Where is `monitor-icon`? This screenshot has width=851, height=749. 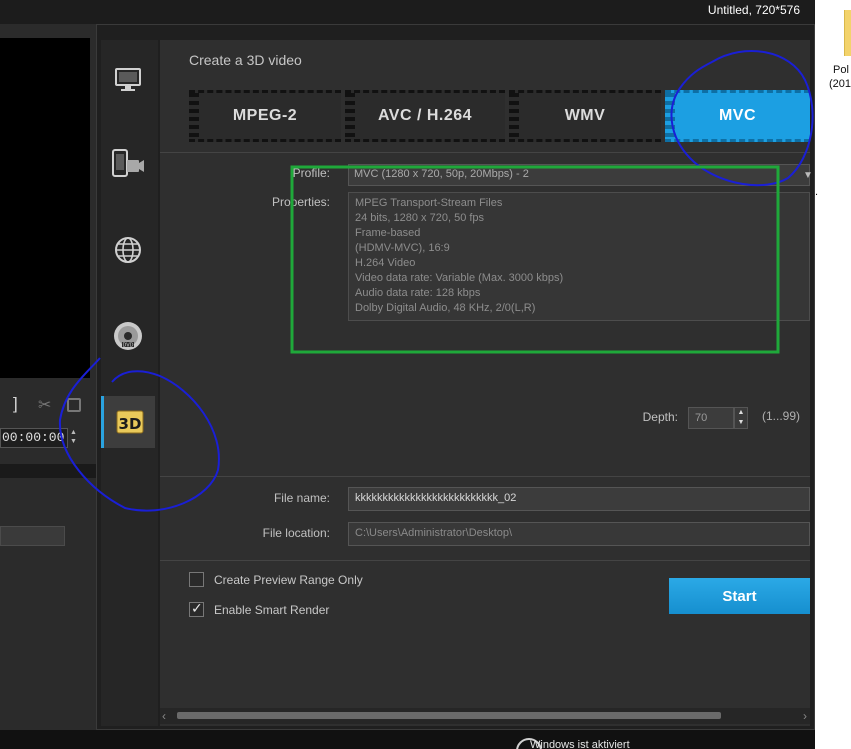 monitor-icon is located at coordinates (128, 79).